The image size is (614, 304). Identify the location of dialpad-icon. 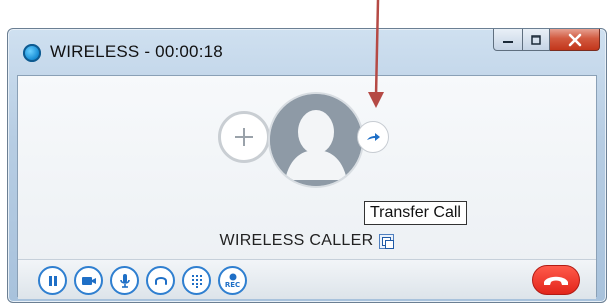
(196, 281).